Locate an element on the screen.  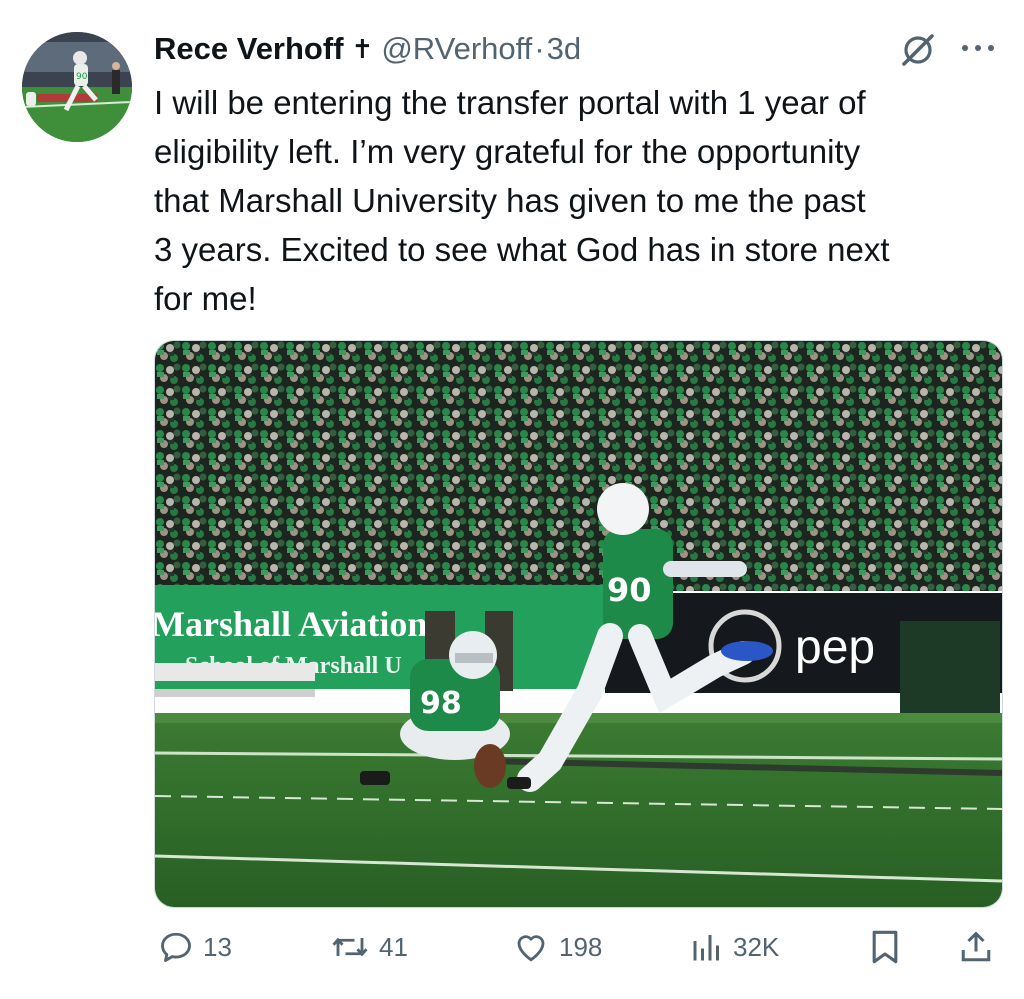
author-handle: @RVerhoff is located at coordinates (456, 49).